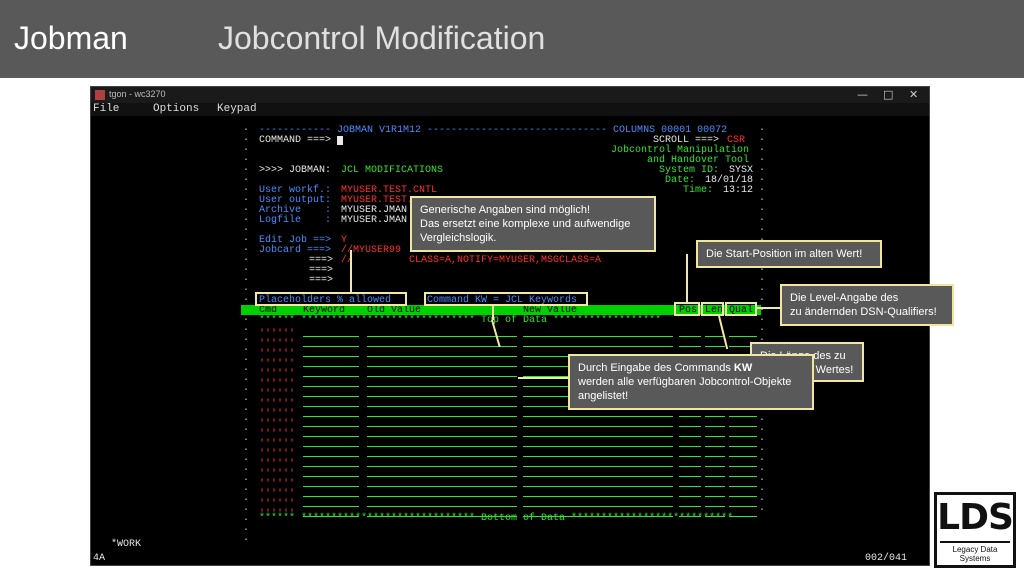 Image resolution: width=1024 pixels, height=576 pixels. What do you see at coordinates (505, 210) in the screenshot?
I see `callout-generic-line1: Generische Angaben sind möglich!` at bounding box center [505, 210].